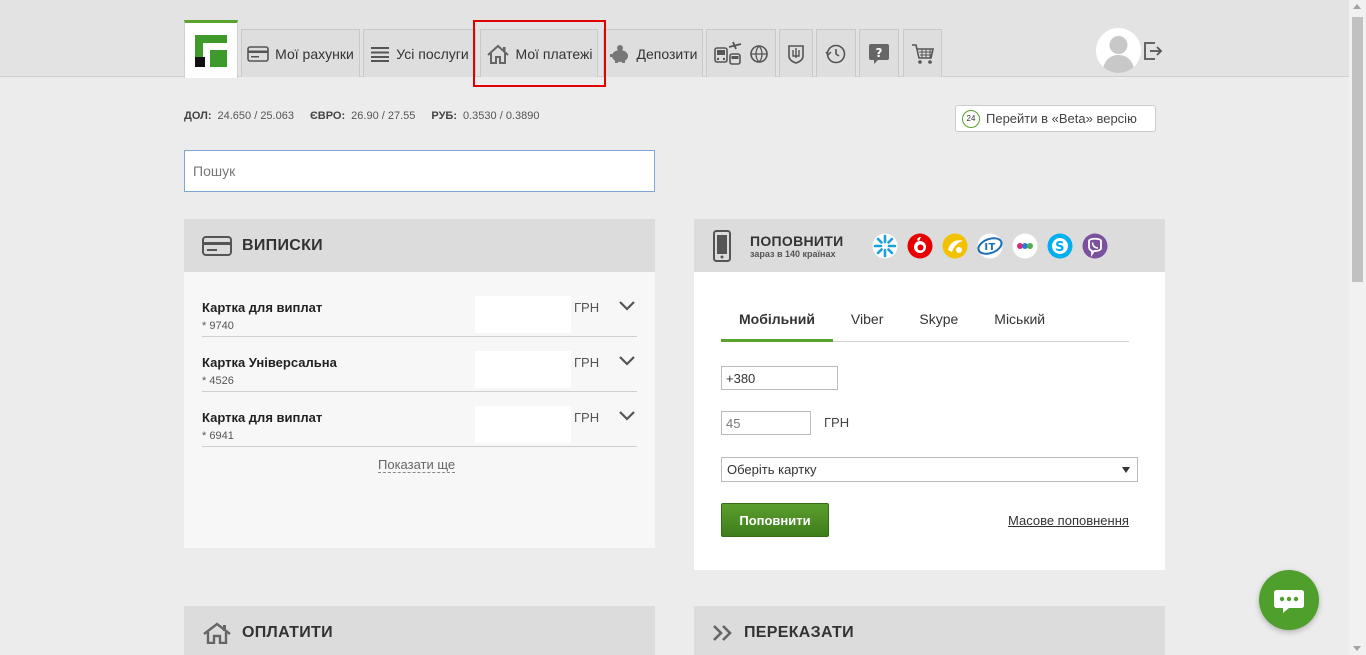 The width and height of the screenshot is (1366, 655). What do you see at coordinates (667, 53) in the screenshot?
I see `tab-deposits-label: Депозити` at bounding box center [667, 53].